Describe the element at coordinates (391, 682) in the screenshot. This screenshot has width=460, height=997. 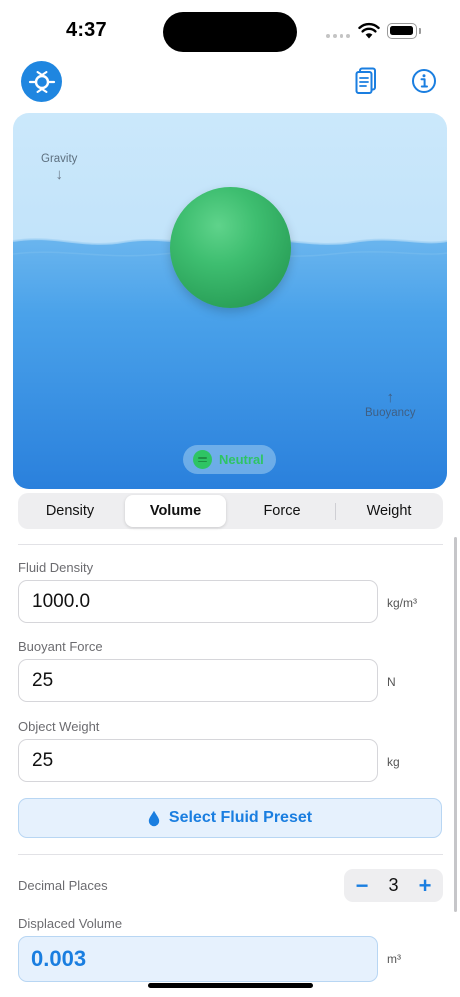
I see `buoyant-force-unit: N` at that location.